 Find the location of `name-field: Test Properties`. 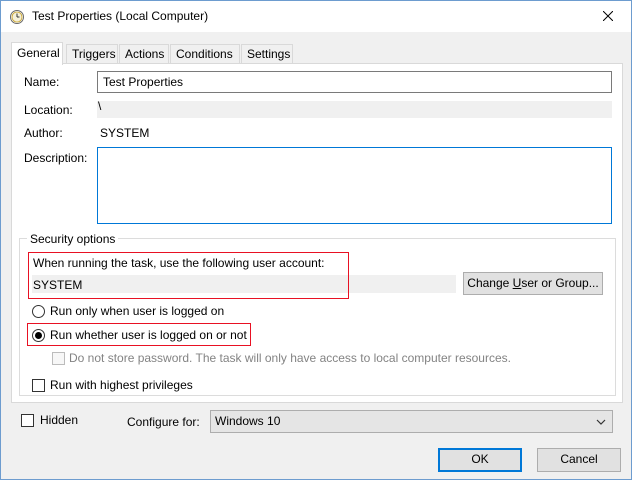

name-field: Test Properties is located at coordinates (354, 82).